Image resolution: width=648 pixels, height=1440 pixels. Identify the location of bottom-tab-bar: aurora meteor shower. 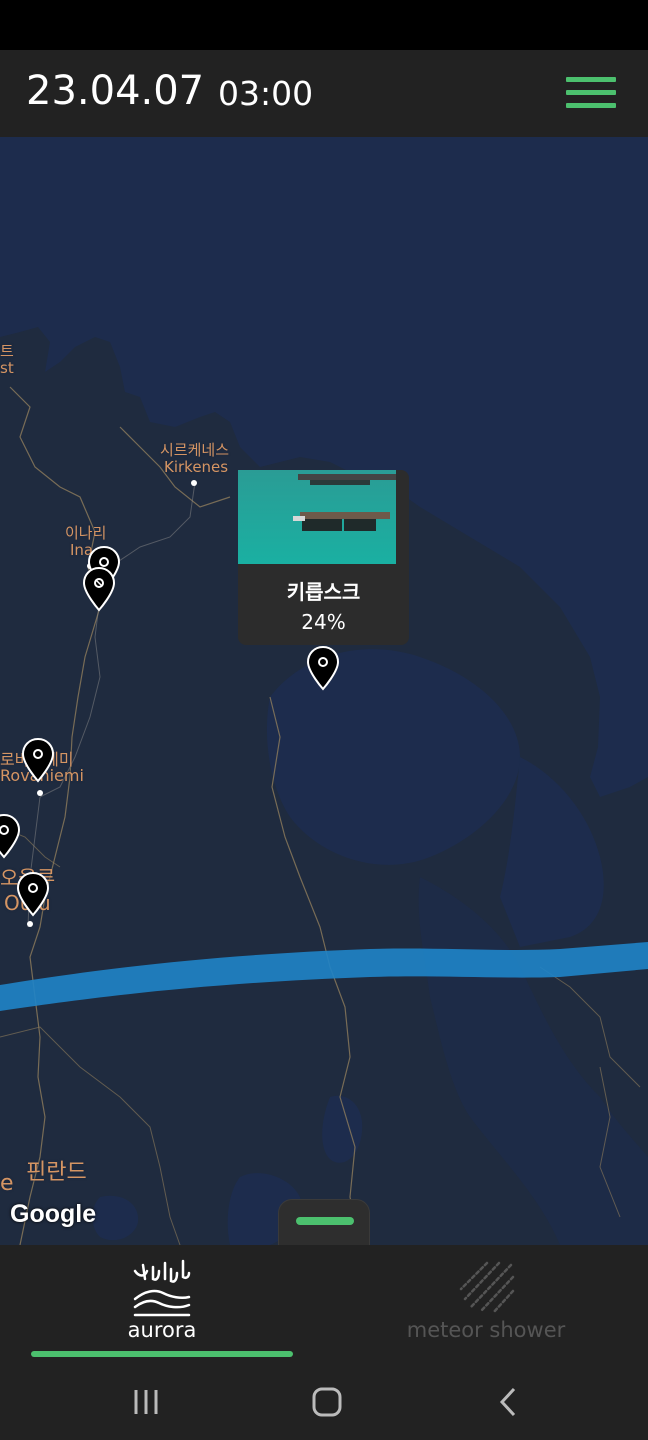
(324, 1305).